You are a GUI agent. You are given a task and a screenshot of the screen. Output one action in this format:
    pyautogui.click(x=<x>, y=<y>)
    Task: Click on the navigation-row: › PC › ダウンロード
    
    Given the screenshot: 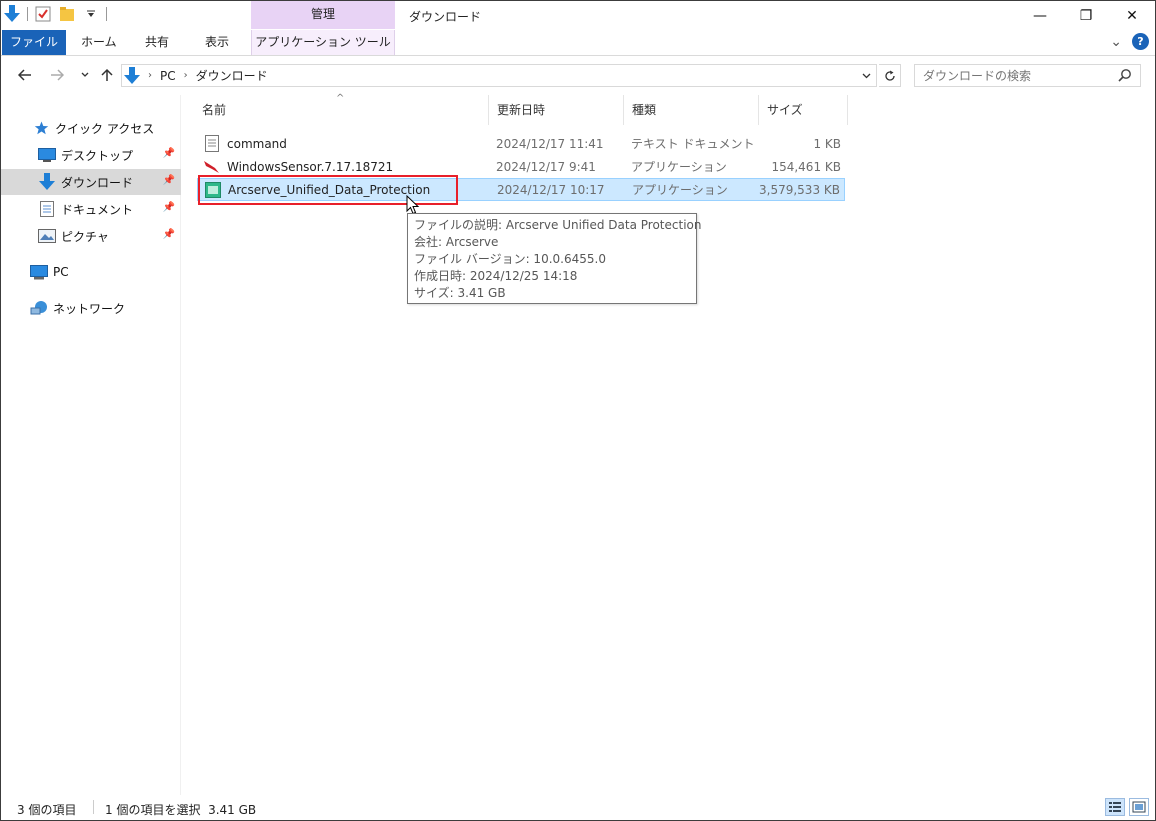 What is the action you would take?
    pyautogui.click(x=578, y=76)
    